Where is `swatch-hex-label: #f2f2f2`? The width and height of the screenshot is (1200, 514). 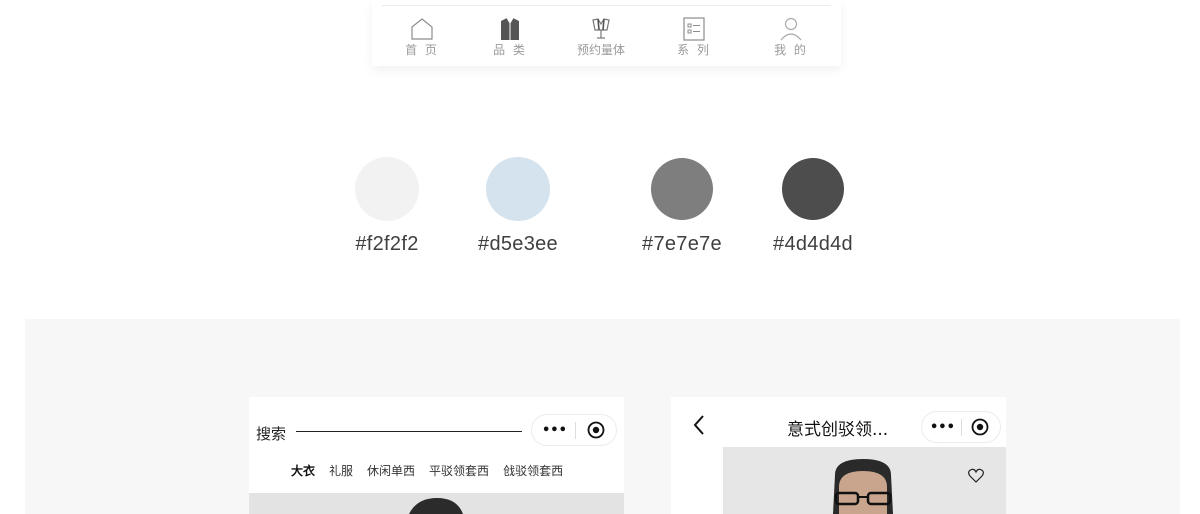 swatch-hex-label: #f2f2f2 is located at coordinates (387, 244).